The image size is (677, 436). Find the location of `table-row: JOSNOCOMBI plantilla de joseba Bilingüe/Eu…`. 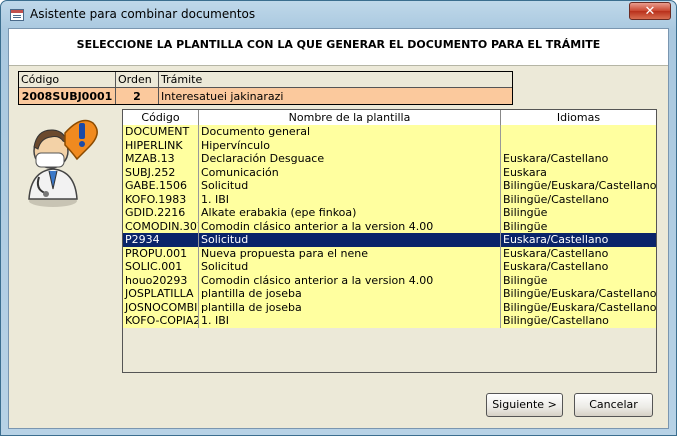

table-row: JOSNOCOMBI plantilla de joseba Bilingüe/Eu… is located at coordinates (389, 307).